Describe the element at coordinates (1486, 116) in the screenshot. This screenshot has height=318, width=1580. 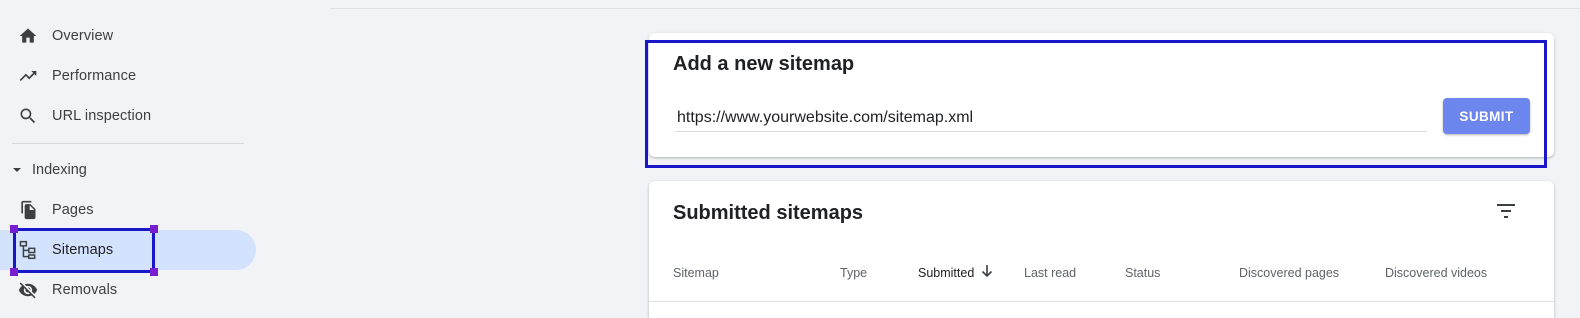
I see `submit-button: SUBMIT` at that location.